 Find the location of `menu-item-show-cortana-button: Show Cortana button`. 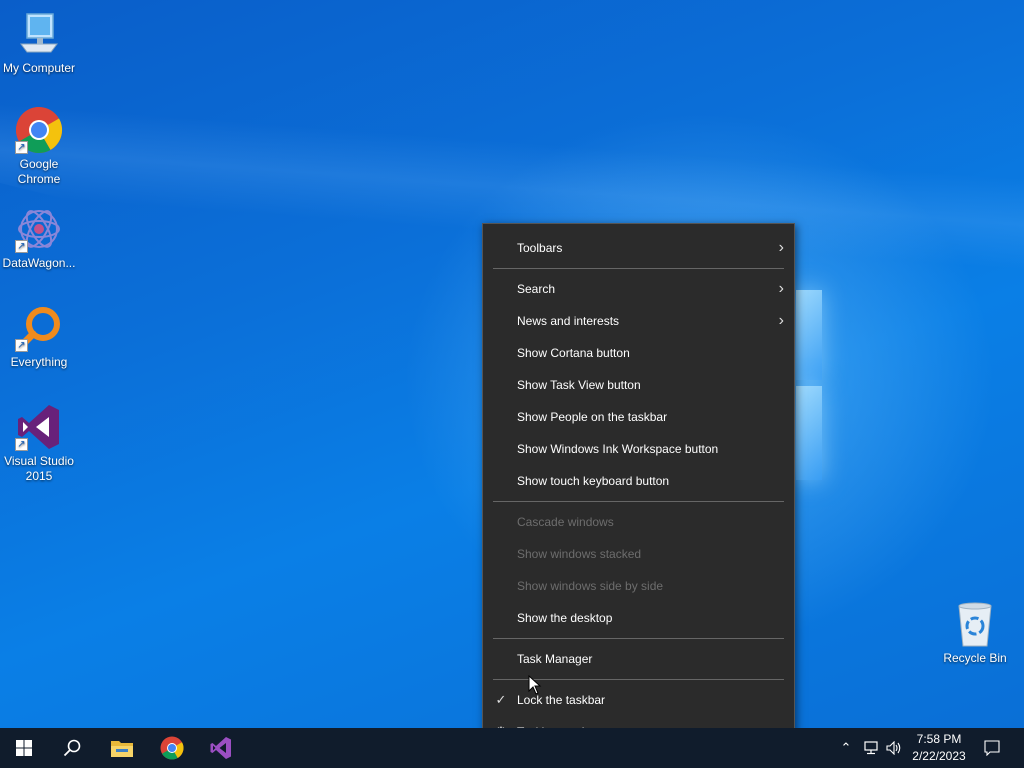

menu-item-show-cortana-button: Show Cortana button is located at coordinates (638, 353).